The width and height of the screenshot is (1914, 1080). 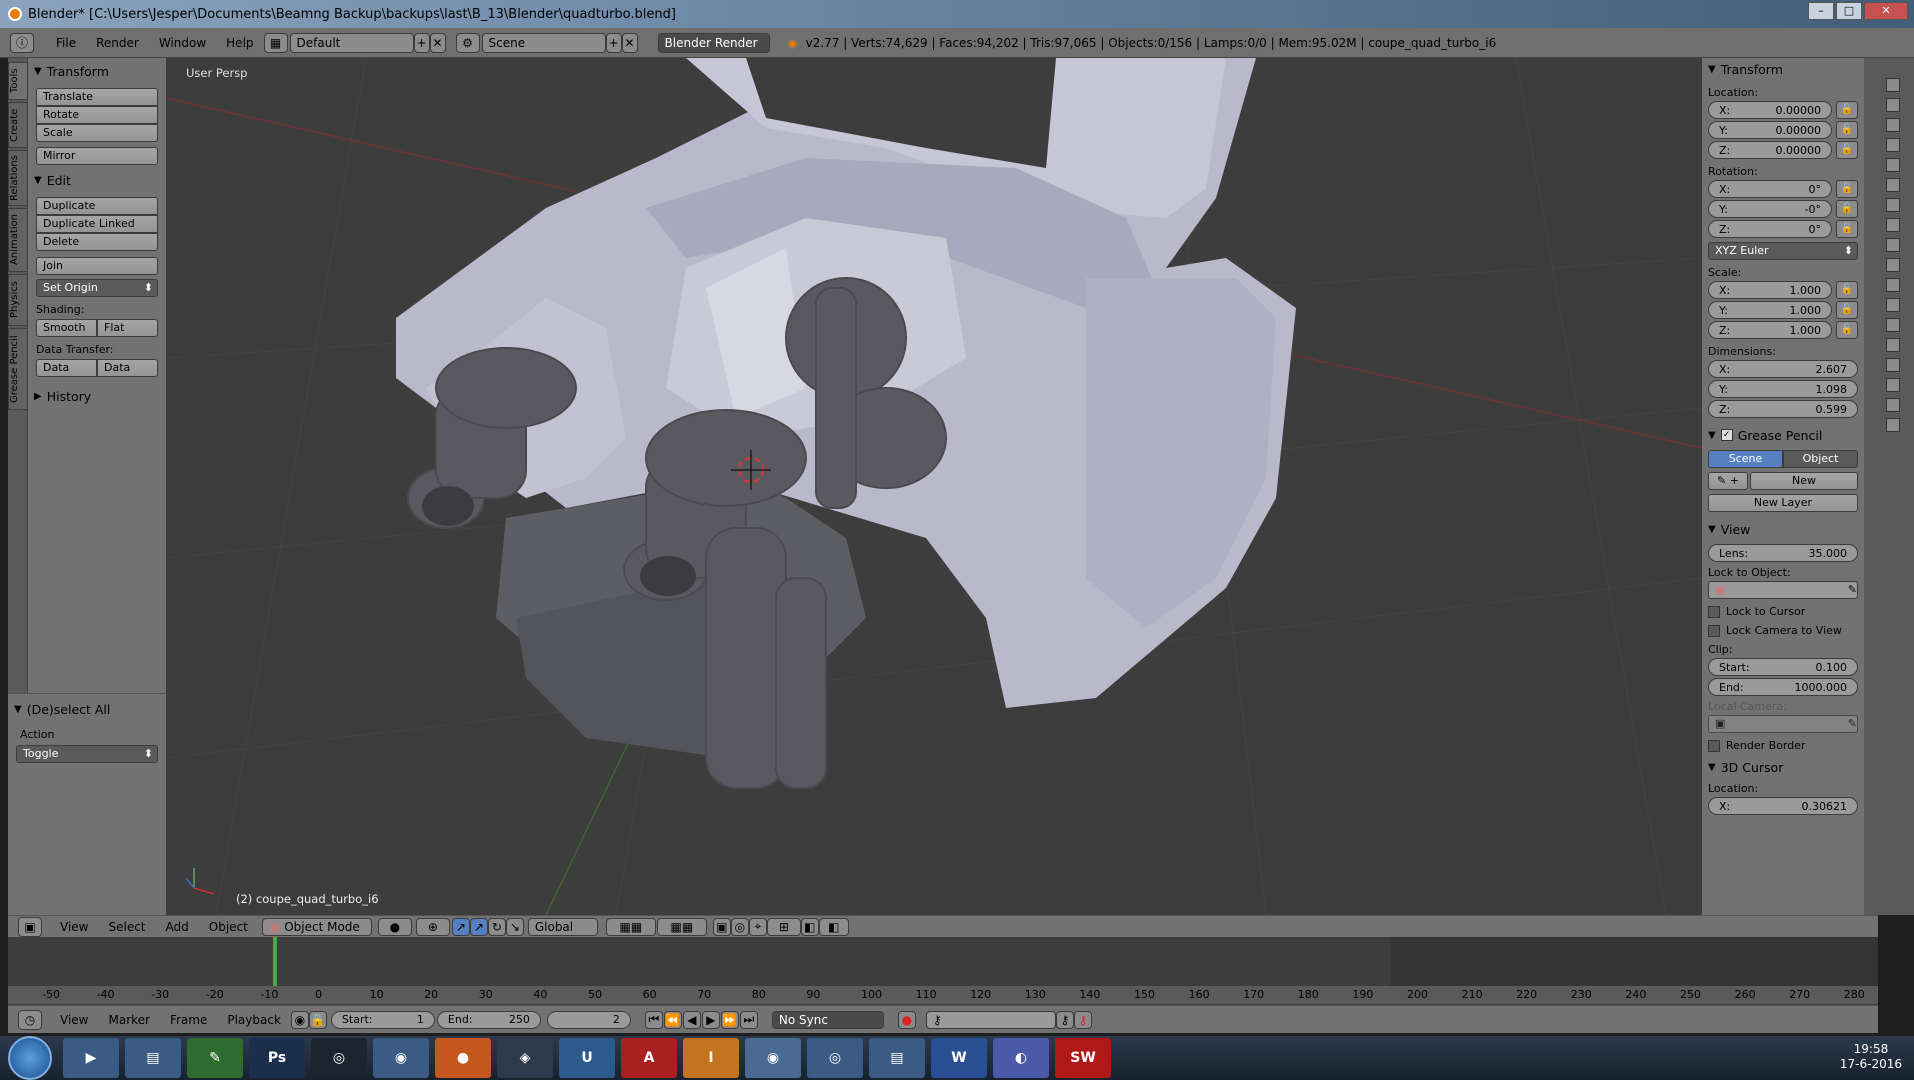 I want to click on render-animation-icon: ◧, so click(x=833, y=926).